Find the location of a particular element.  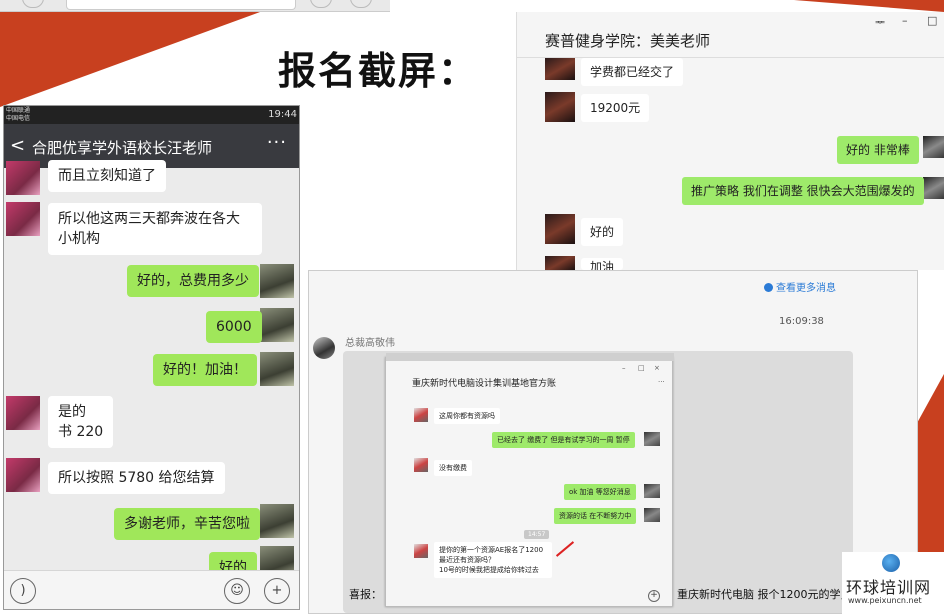

carrier-label: 中国联通 中国电信 is located at coordinates (18, 114).